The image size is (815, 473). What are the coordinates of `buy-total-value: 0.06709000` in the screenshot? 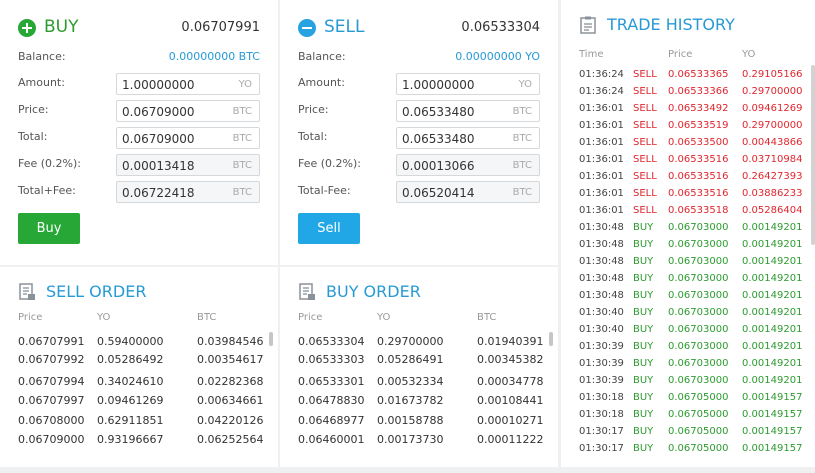 It's located at (158, 139).